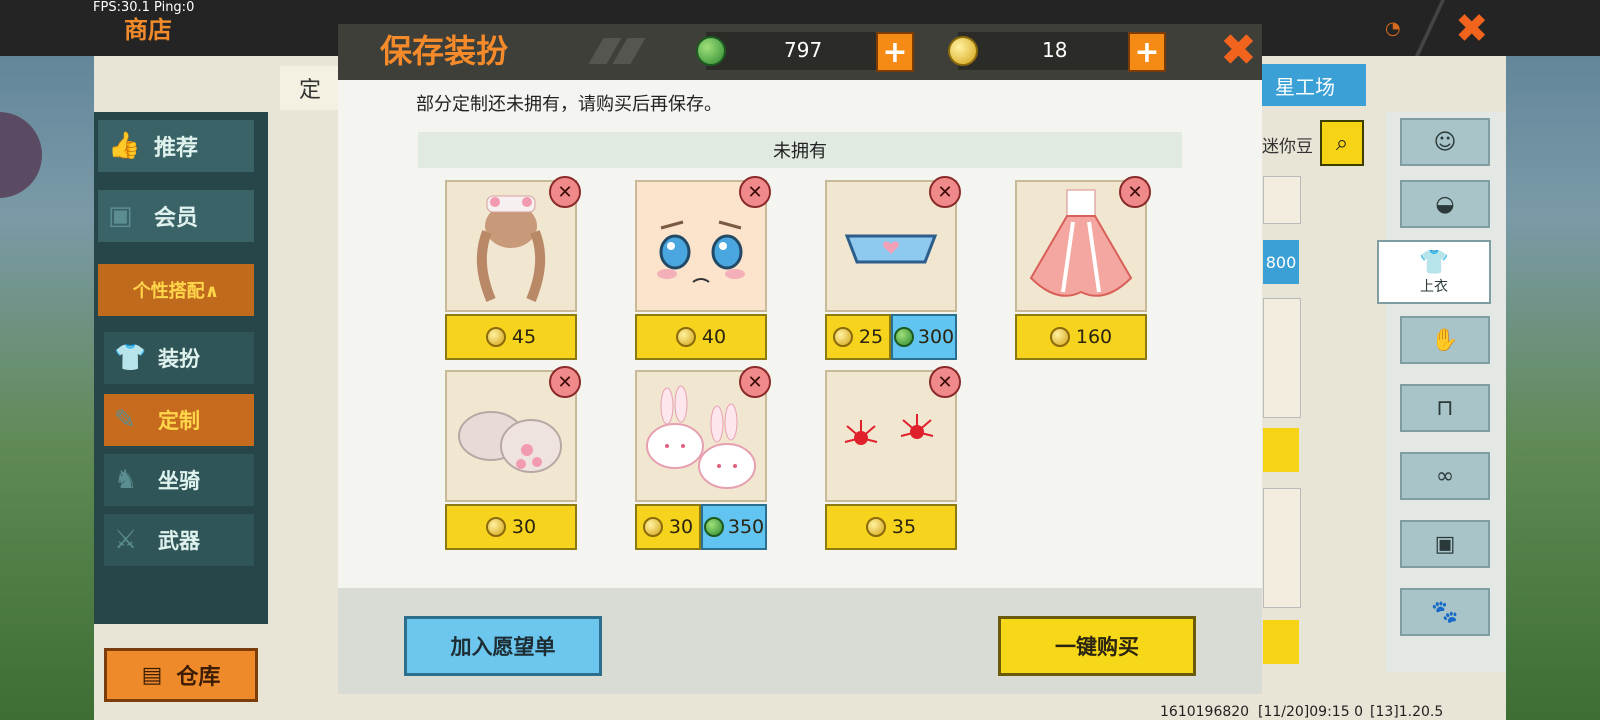  Describe the element at coordinates (703, 268) in the screenshot. I see `item-card: ✕ 40` at that location.